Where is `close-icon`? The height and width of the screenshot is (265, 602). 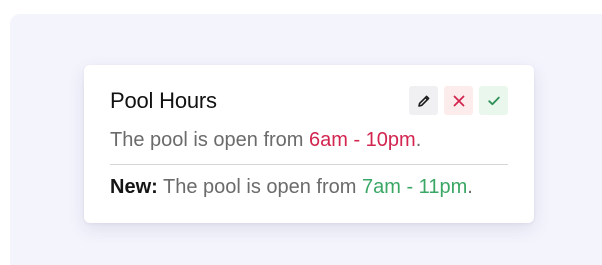 close-icon is located at coordinates (459, 101).